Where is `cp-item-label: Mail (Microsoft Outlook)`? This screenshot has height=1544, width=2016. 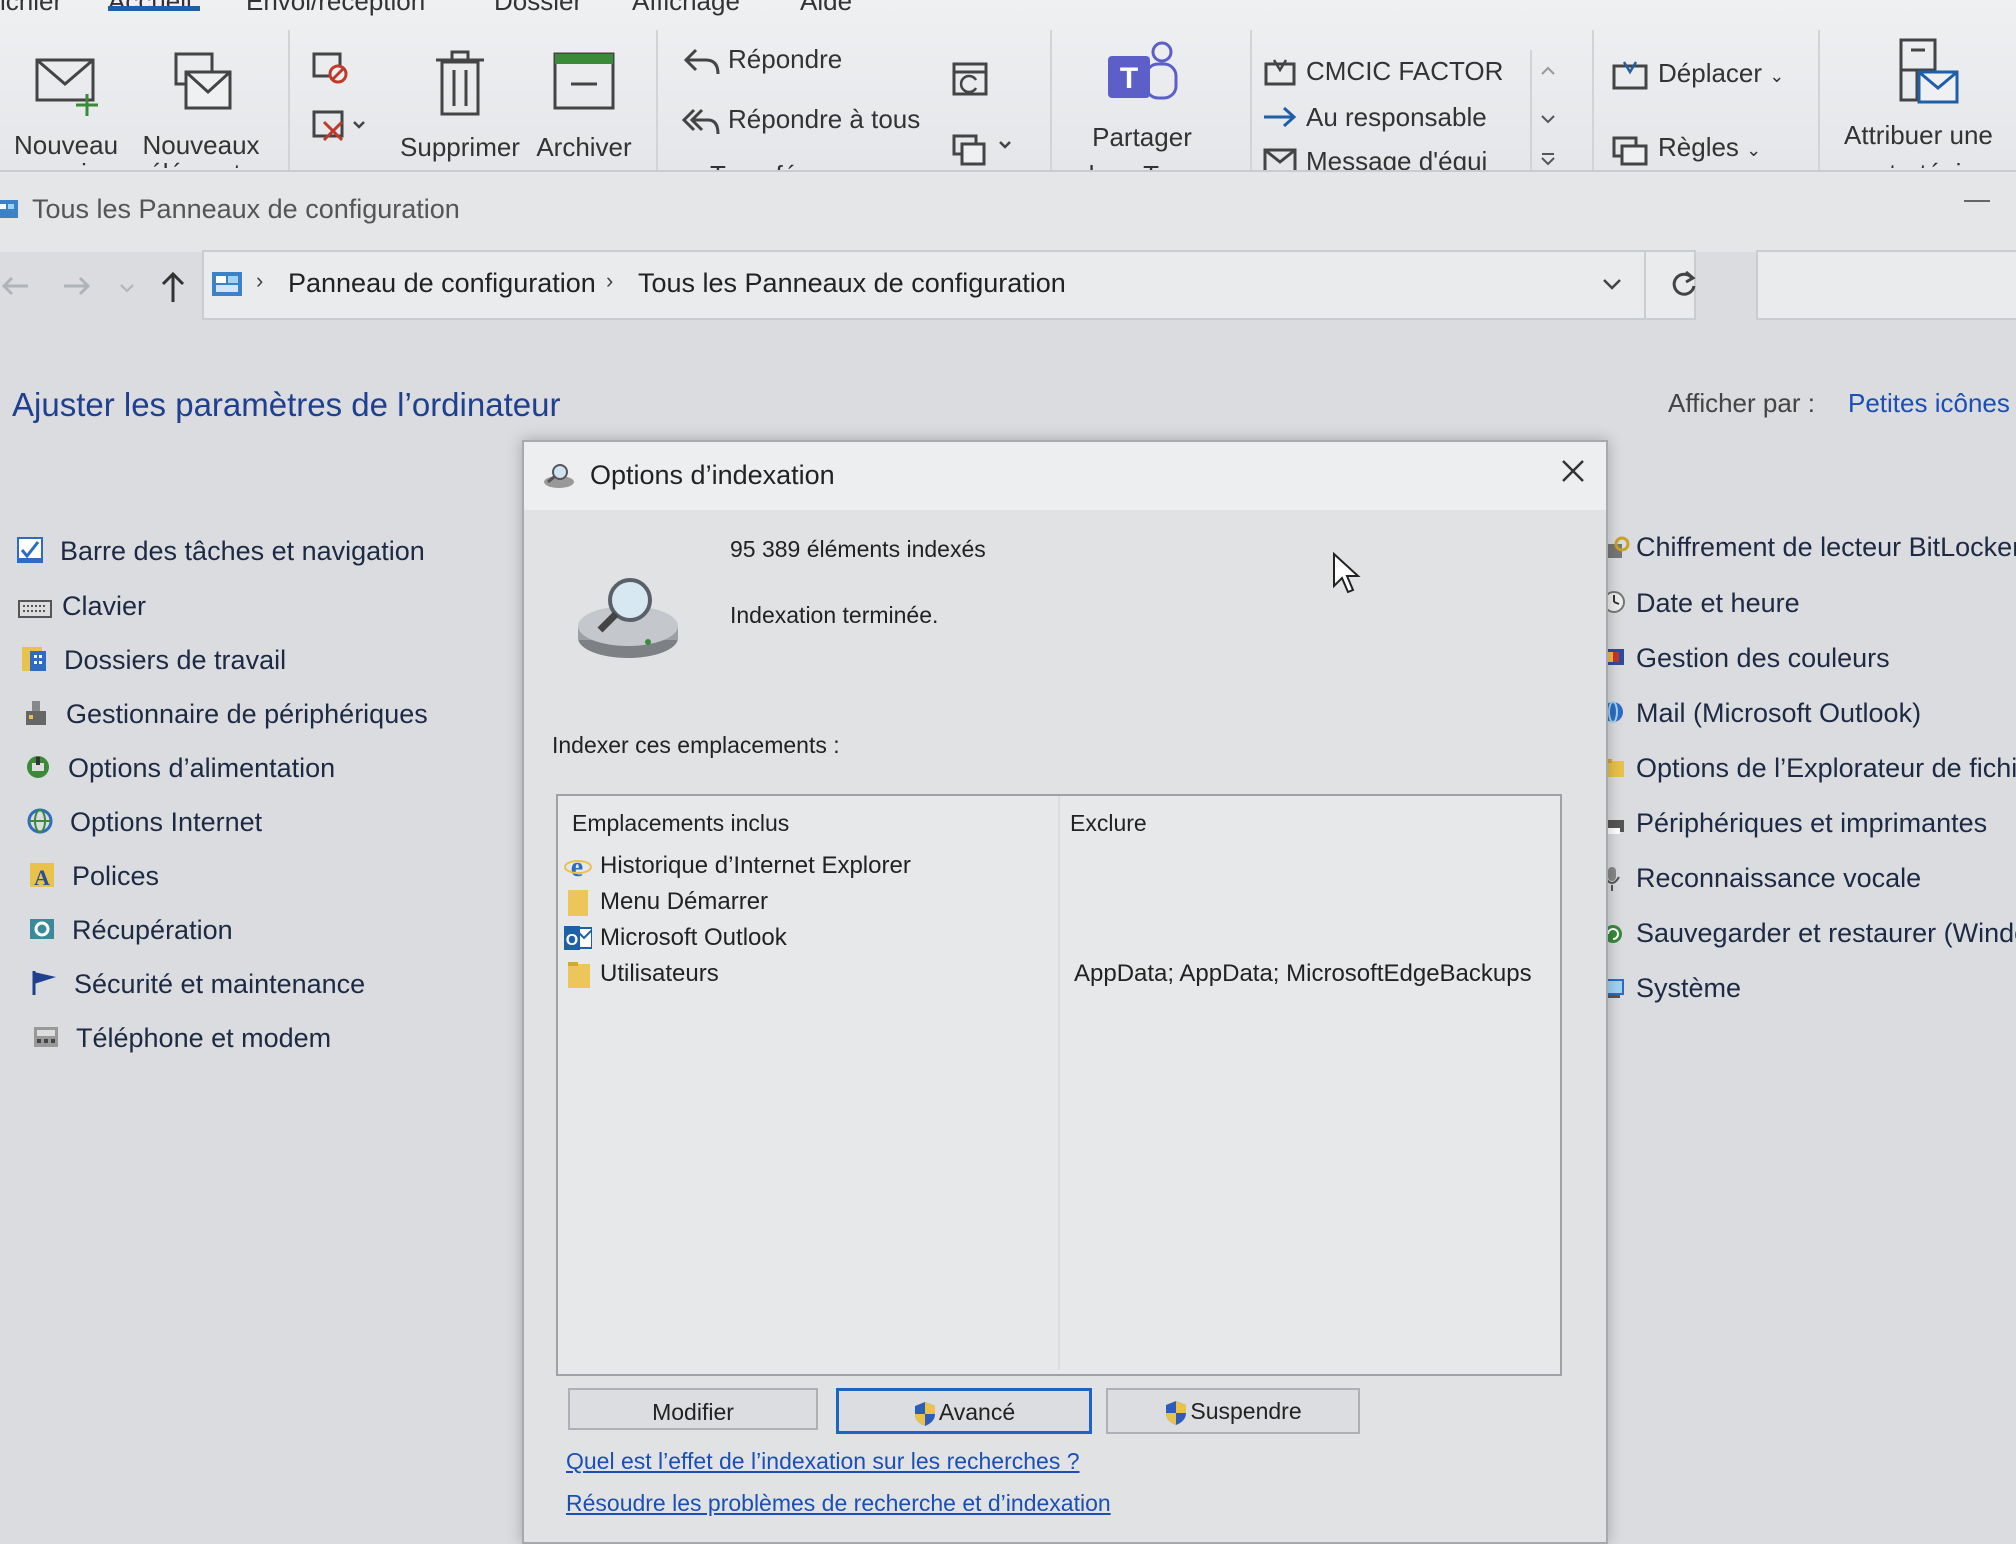
cp-item-label: Mail (Microsoft Outlook) is located at coordinates (1779, 713).